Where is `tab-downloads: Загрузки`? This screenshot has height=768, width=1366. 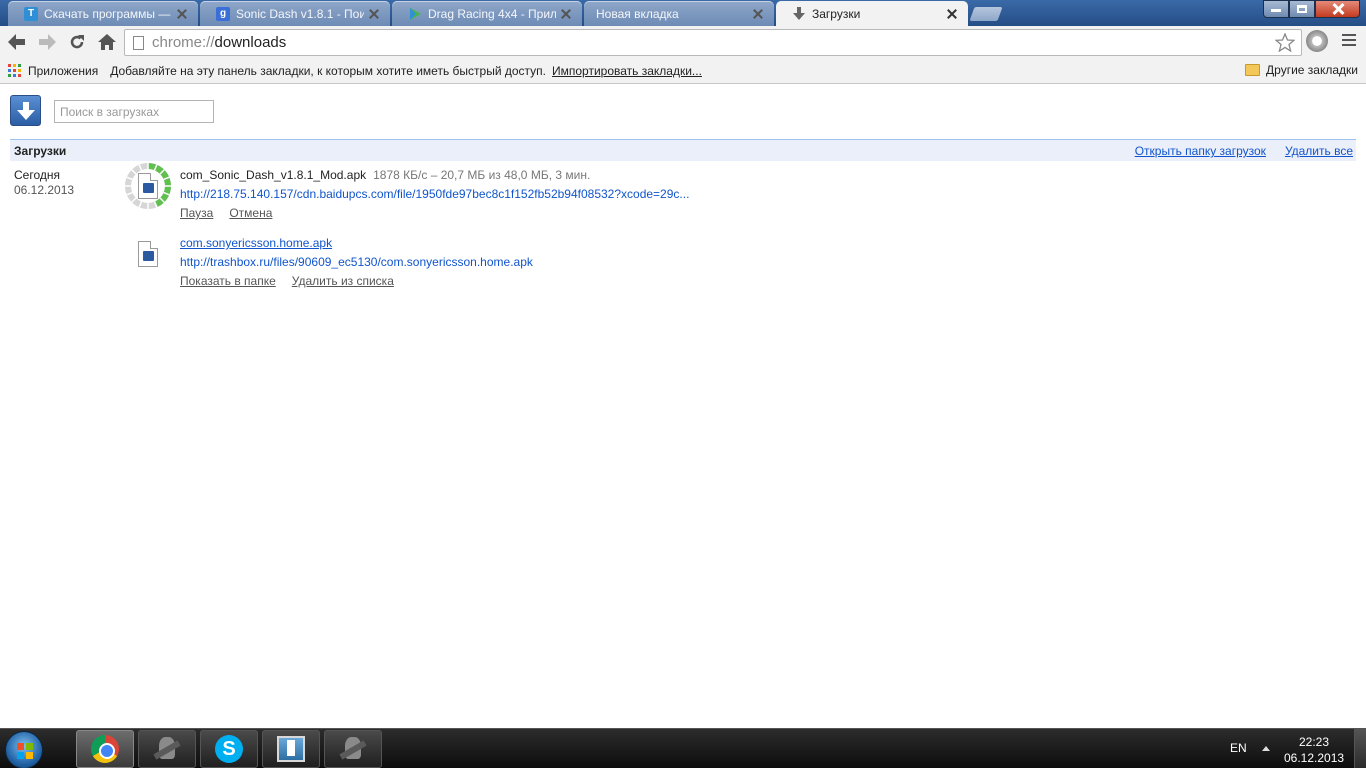 tab-downloads: Загрузки is located at coordinates (872, 13).